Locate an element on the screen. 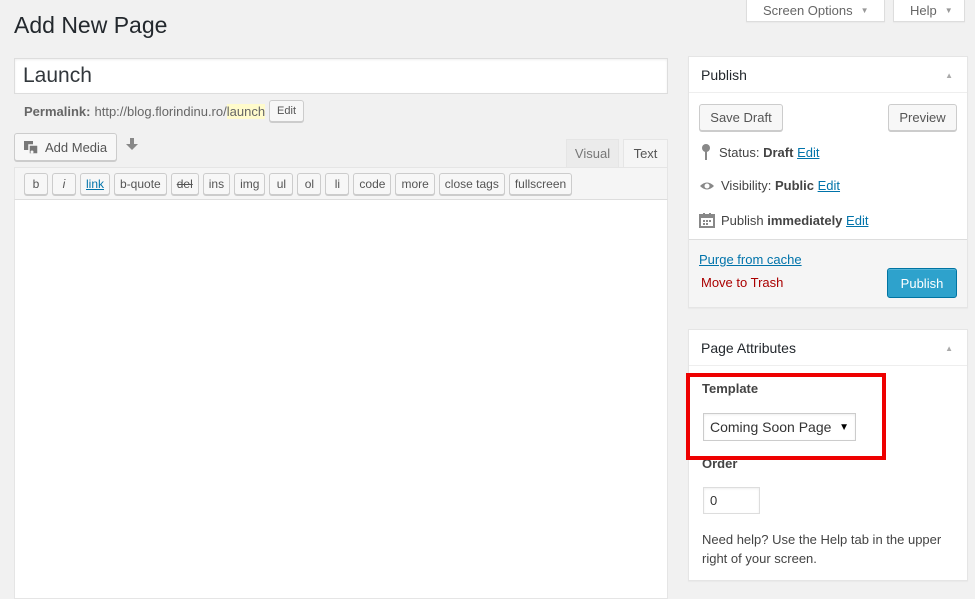 The height and width of the screenshot is (599, 975). visibility-edit-link: Edit is located at coordinates (829, 185).